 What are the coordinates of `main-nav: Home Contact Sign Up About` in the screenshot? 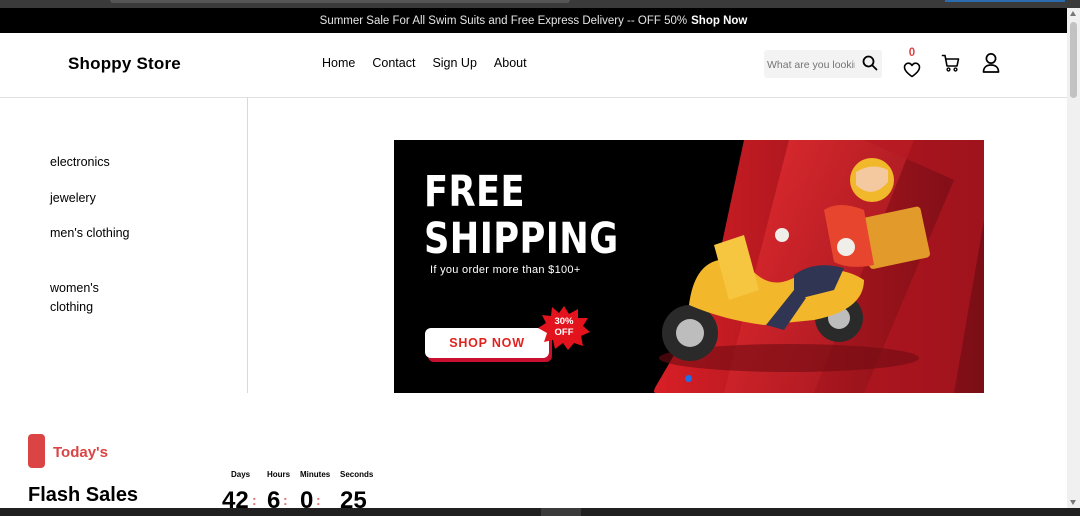 It's located at (424, 63).